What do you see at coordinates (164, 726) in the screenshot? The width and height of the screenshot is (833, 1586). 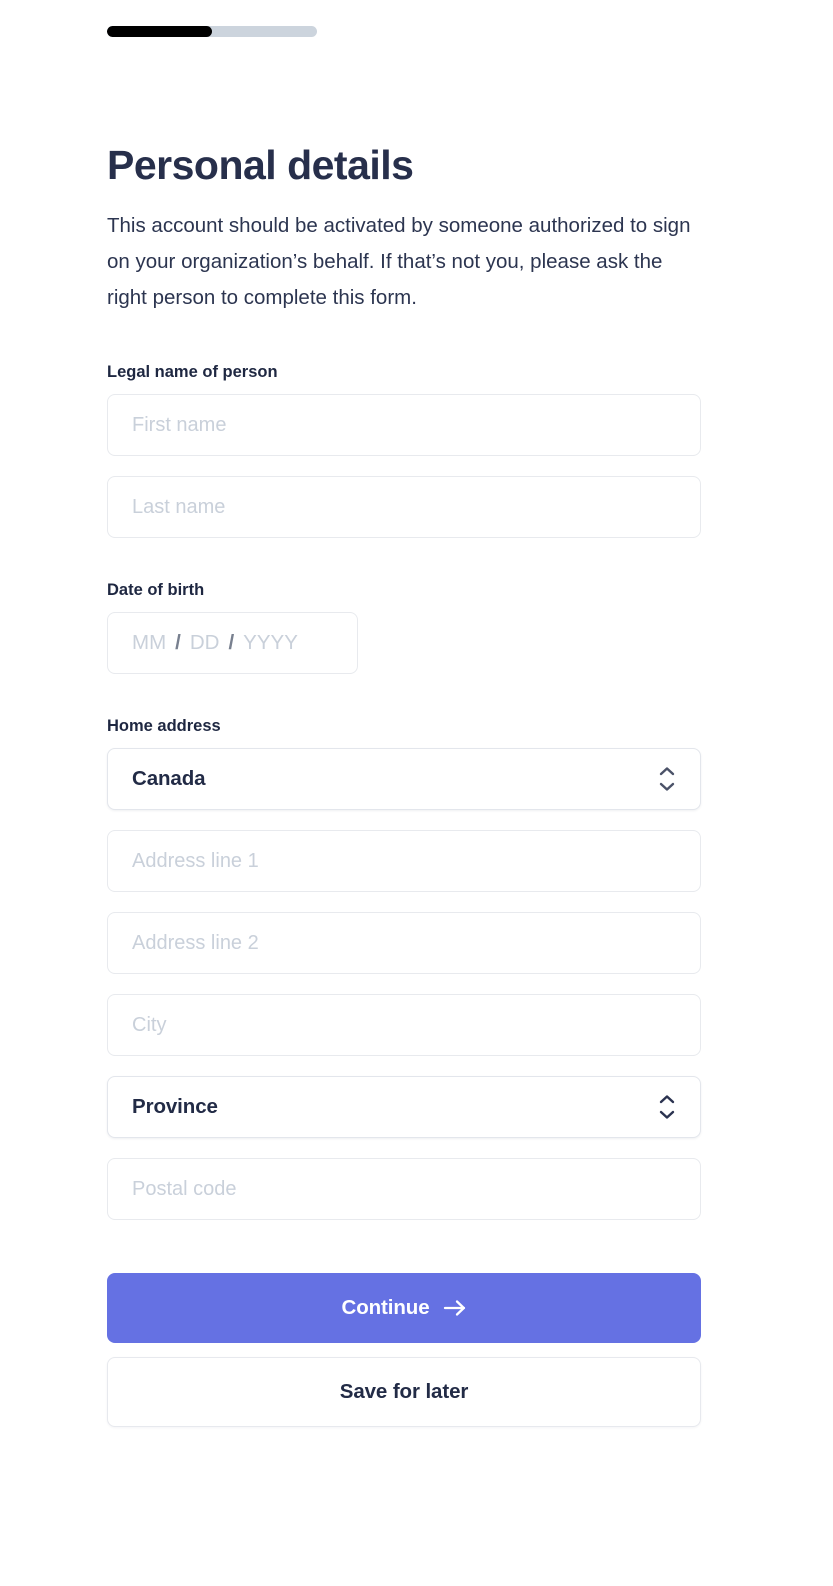 I see `home-address-label: Home address` at bounding box center [164, 726].